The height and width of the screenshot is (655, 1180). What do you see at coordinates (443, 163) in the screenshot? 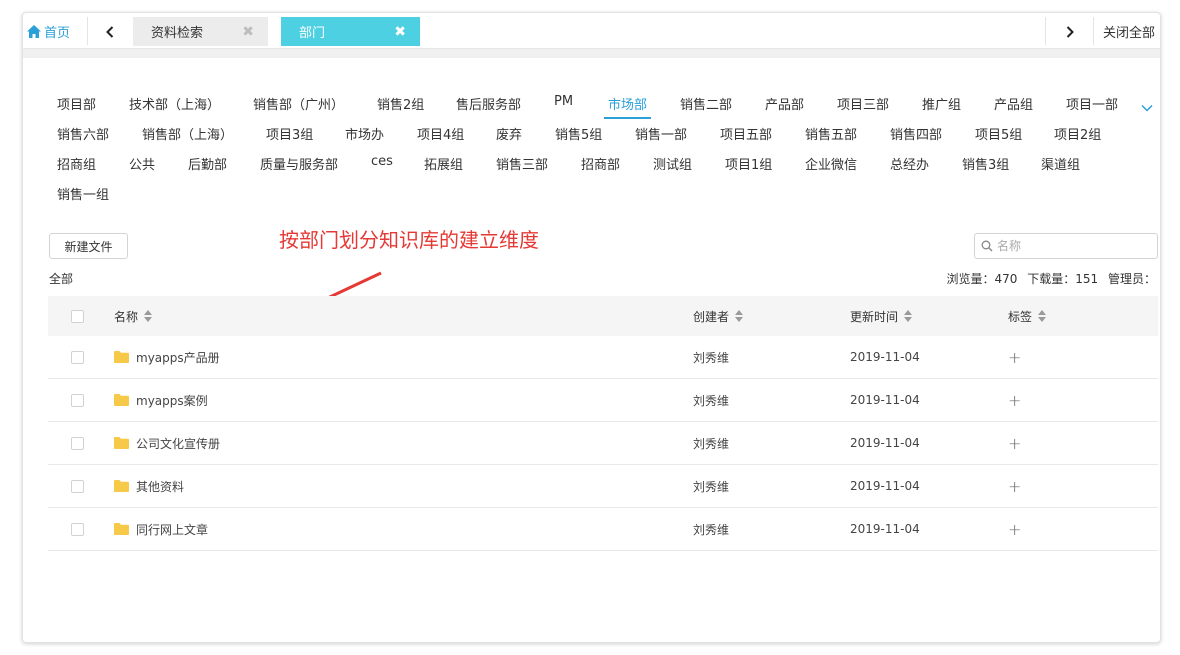
I see `department-tag: 拓展组` at bounding box center [443, 163].